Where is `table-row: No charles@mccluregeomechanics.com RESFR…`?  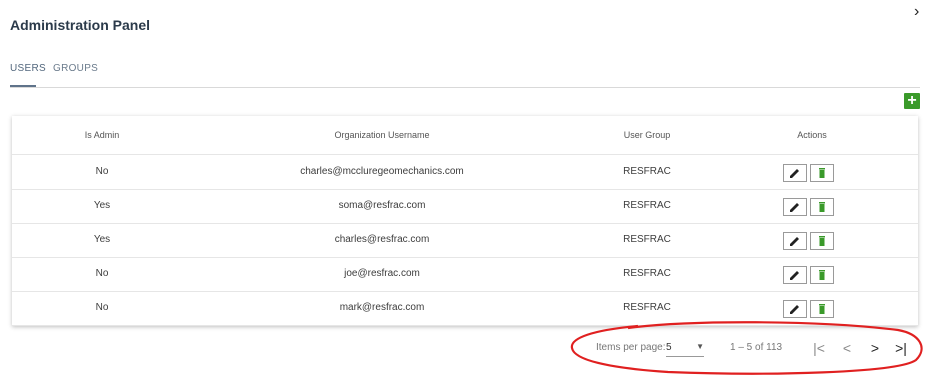
table-row: No charles@mccluregeomechanics.com RESFR… is located at coordinates (465, 172).